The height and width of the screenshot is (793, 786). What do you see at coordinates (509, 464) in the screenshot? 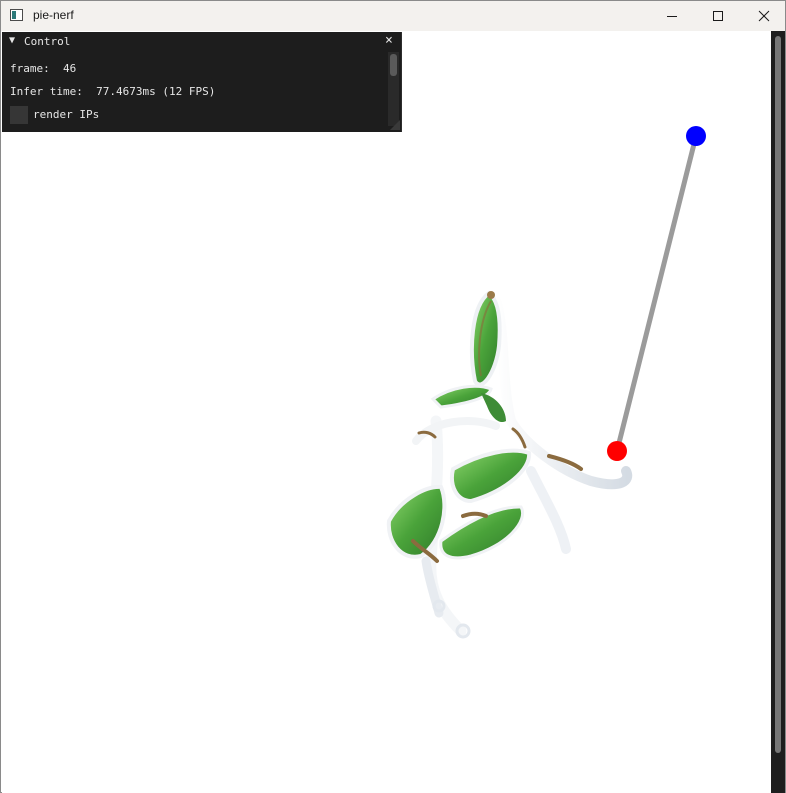
I see `chair-model` at bounding box center [509, 464].